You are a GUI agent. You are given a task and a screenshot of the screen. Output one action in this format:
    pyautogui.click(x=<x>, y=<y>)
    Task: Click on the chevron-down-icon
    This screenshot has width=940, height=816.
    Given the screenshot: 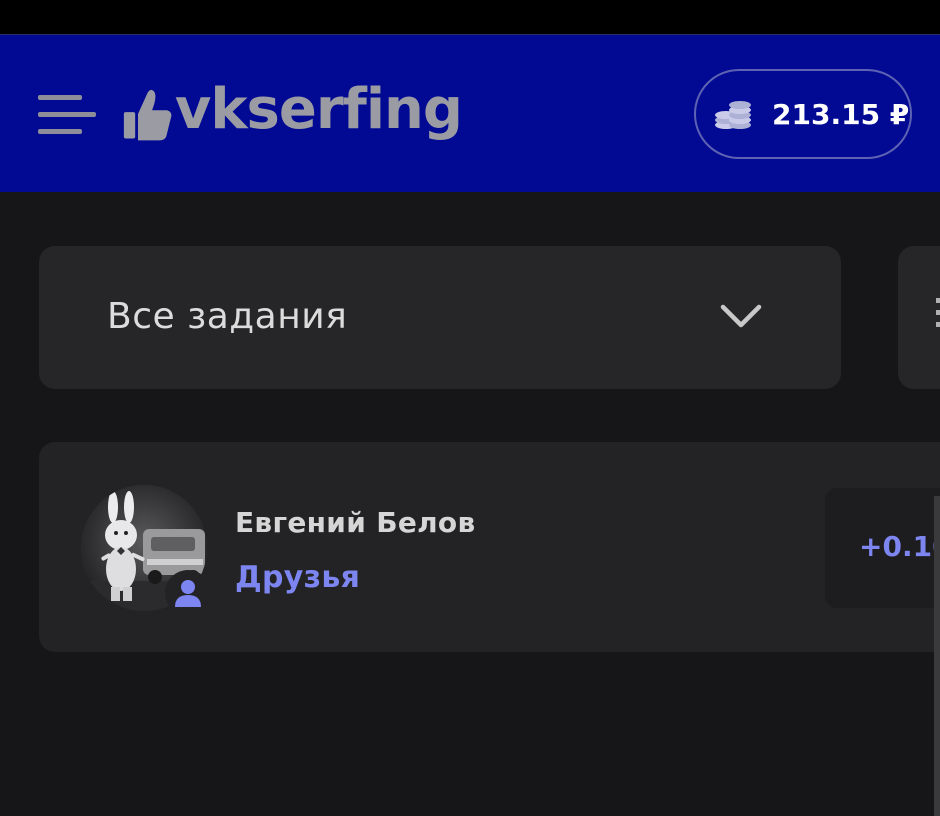 What is the action you would take?
    pyautogui.click(x=741, y=316)
    